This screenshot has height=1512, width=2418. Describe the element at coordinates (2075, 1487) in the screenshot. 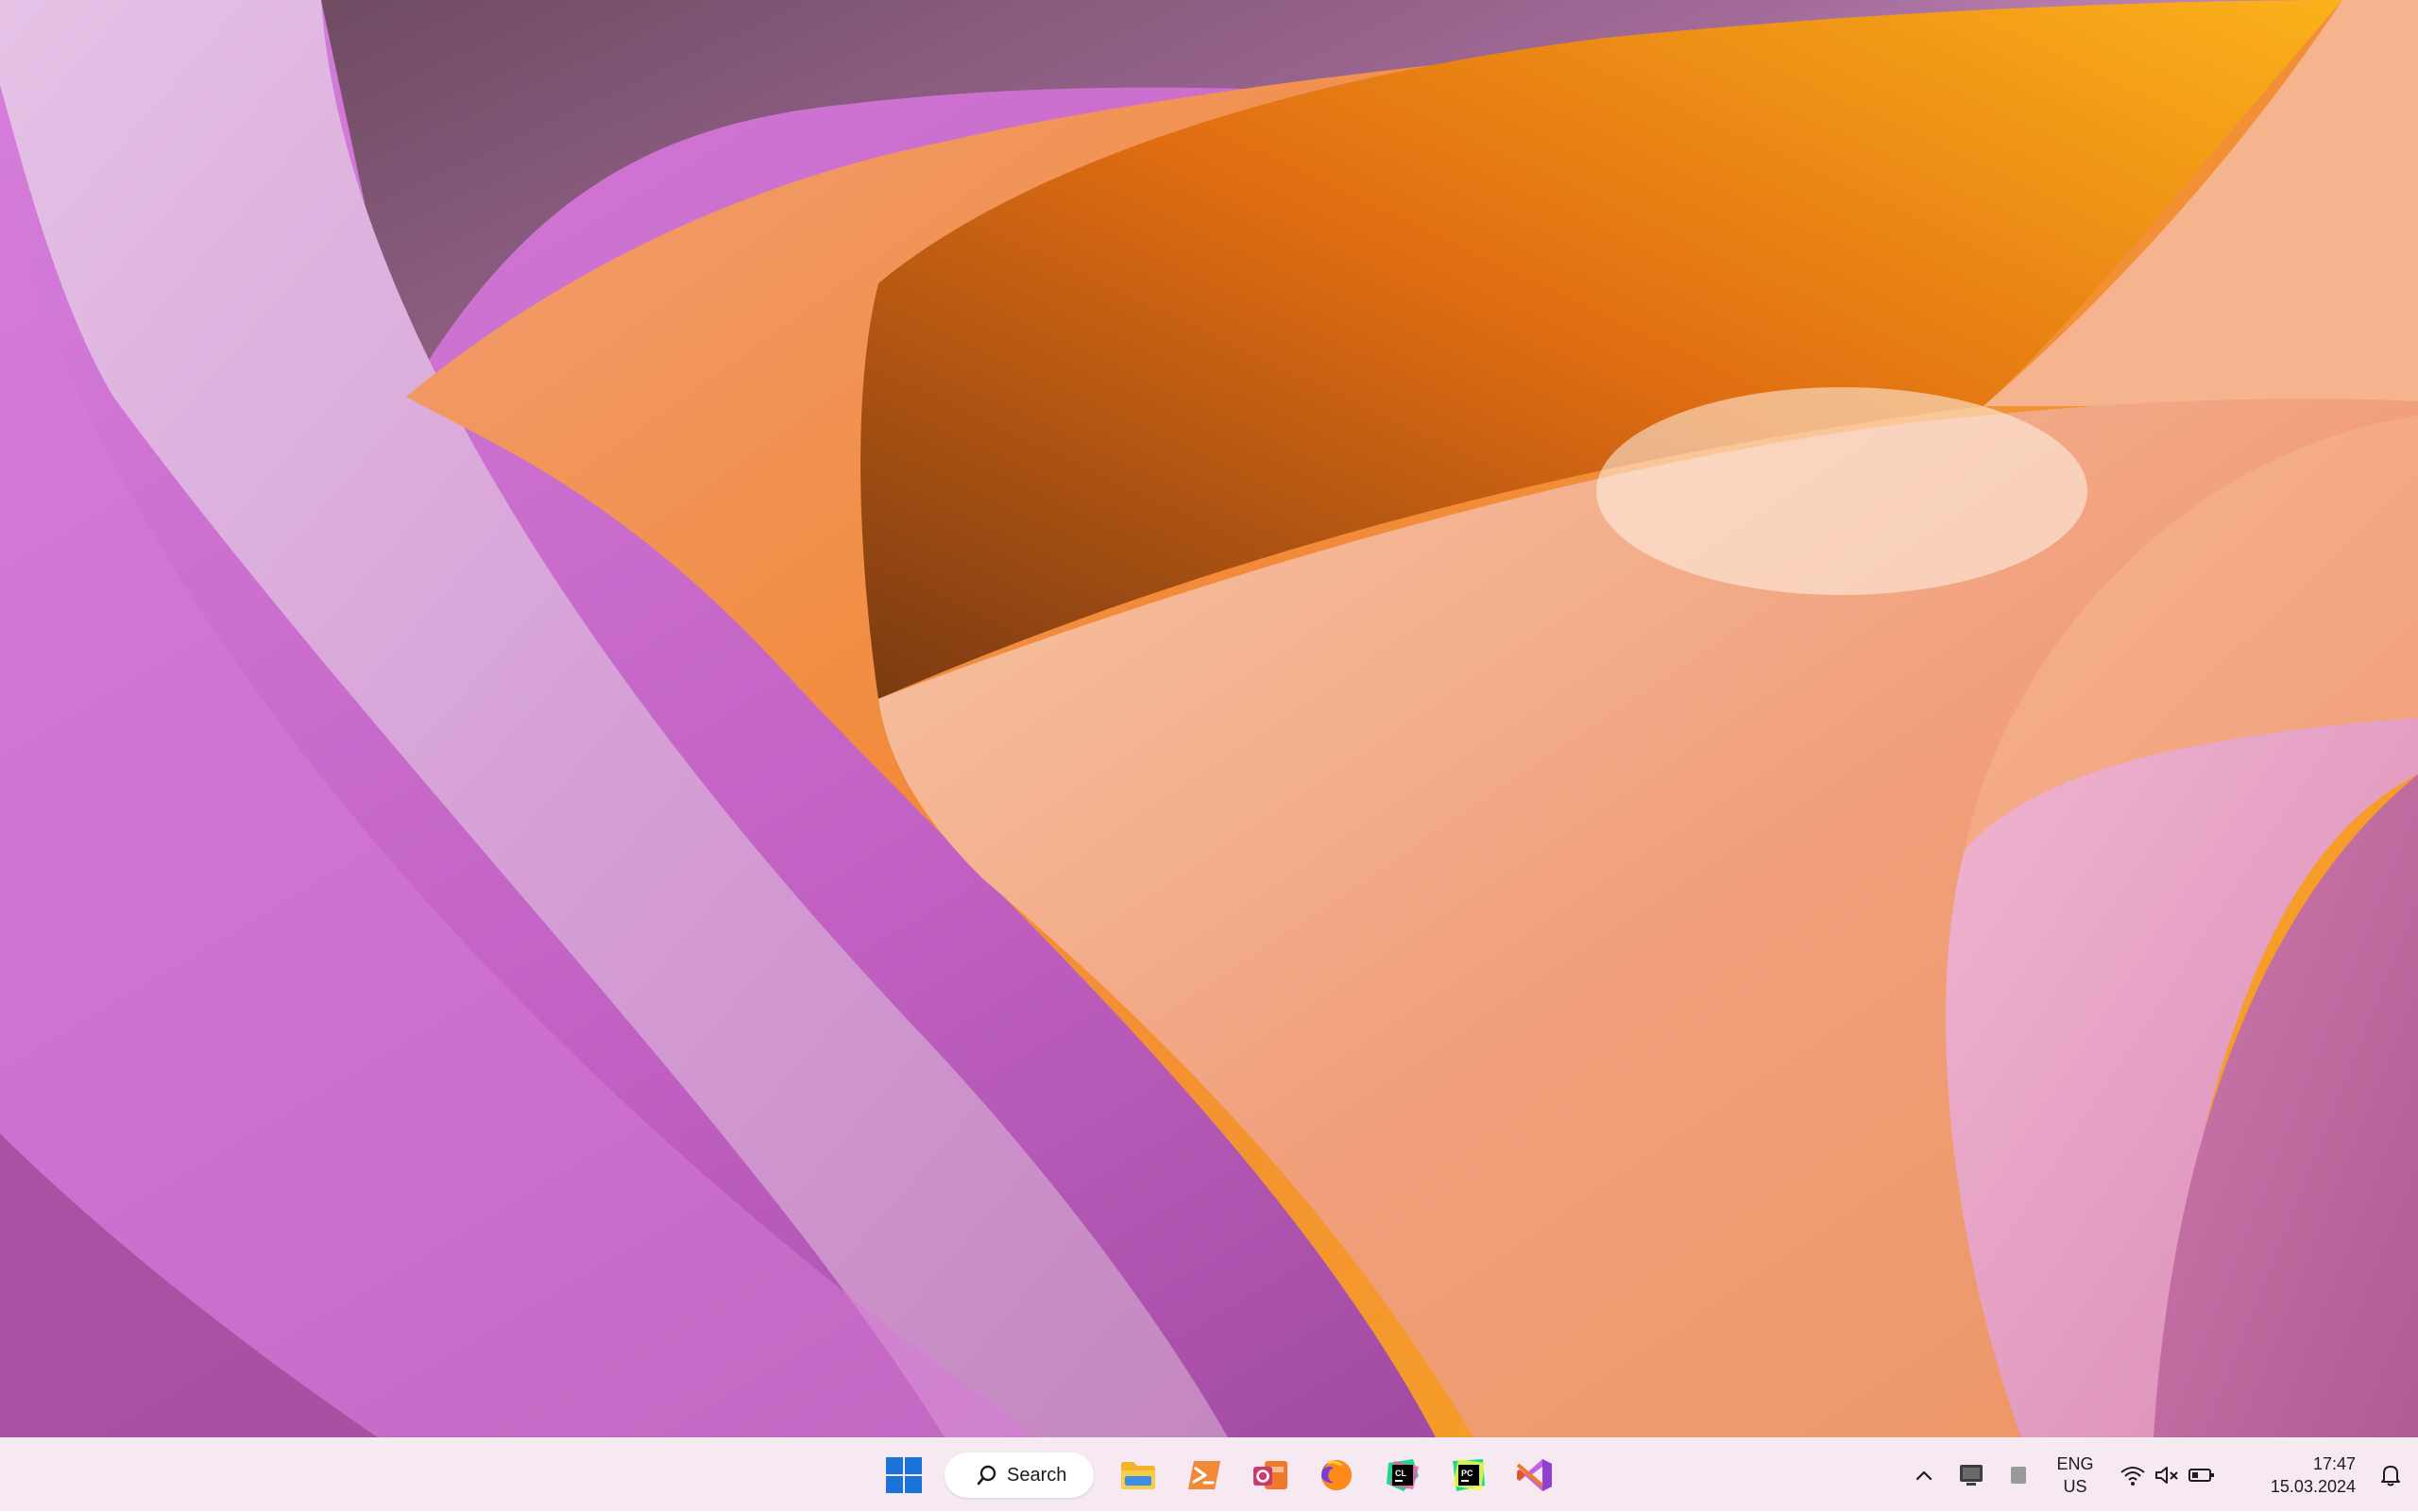

I see `region-code: US` at that location.